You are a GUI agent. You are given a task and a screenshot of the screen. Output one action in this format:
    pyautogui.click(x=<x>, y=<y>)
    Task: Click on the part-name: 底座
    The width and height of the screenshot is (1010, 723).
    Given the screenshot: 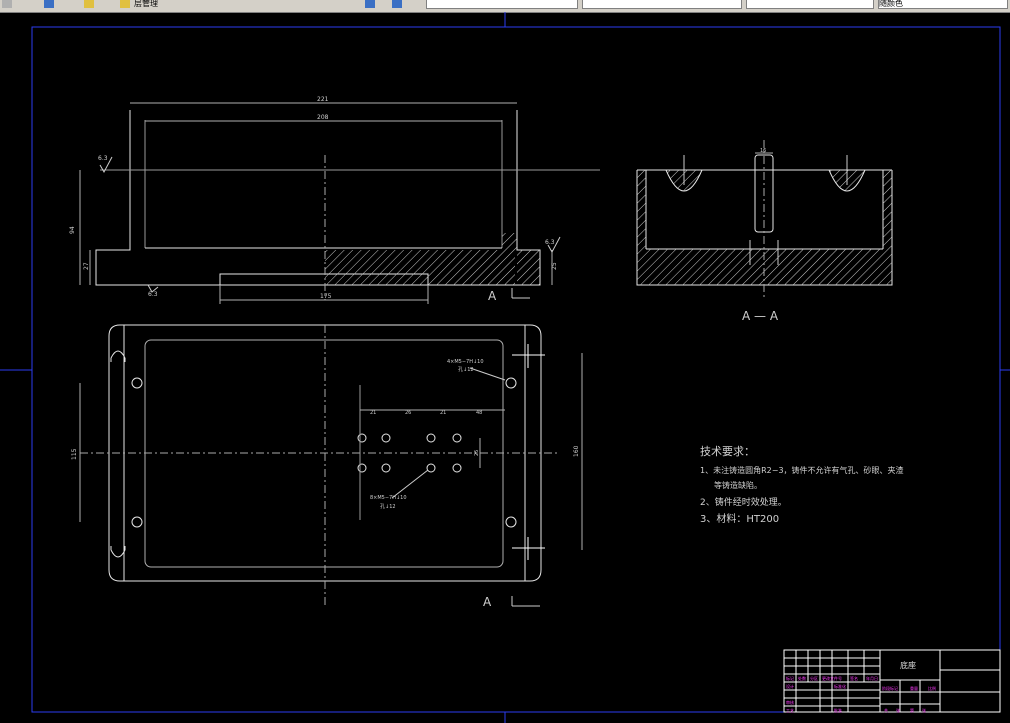 What is the action you would take?
    pyautogui.click(x=908, y=665)
    